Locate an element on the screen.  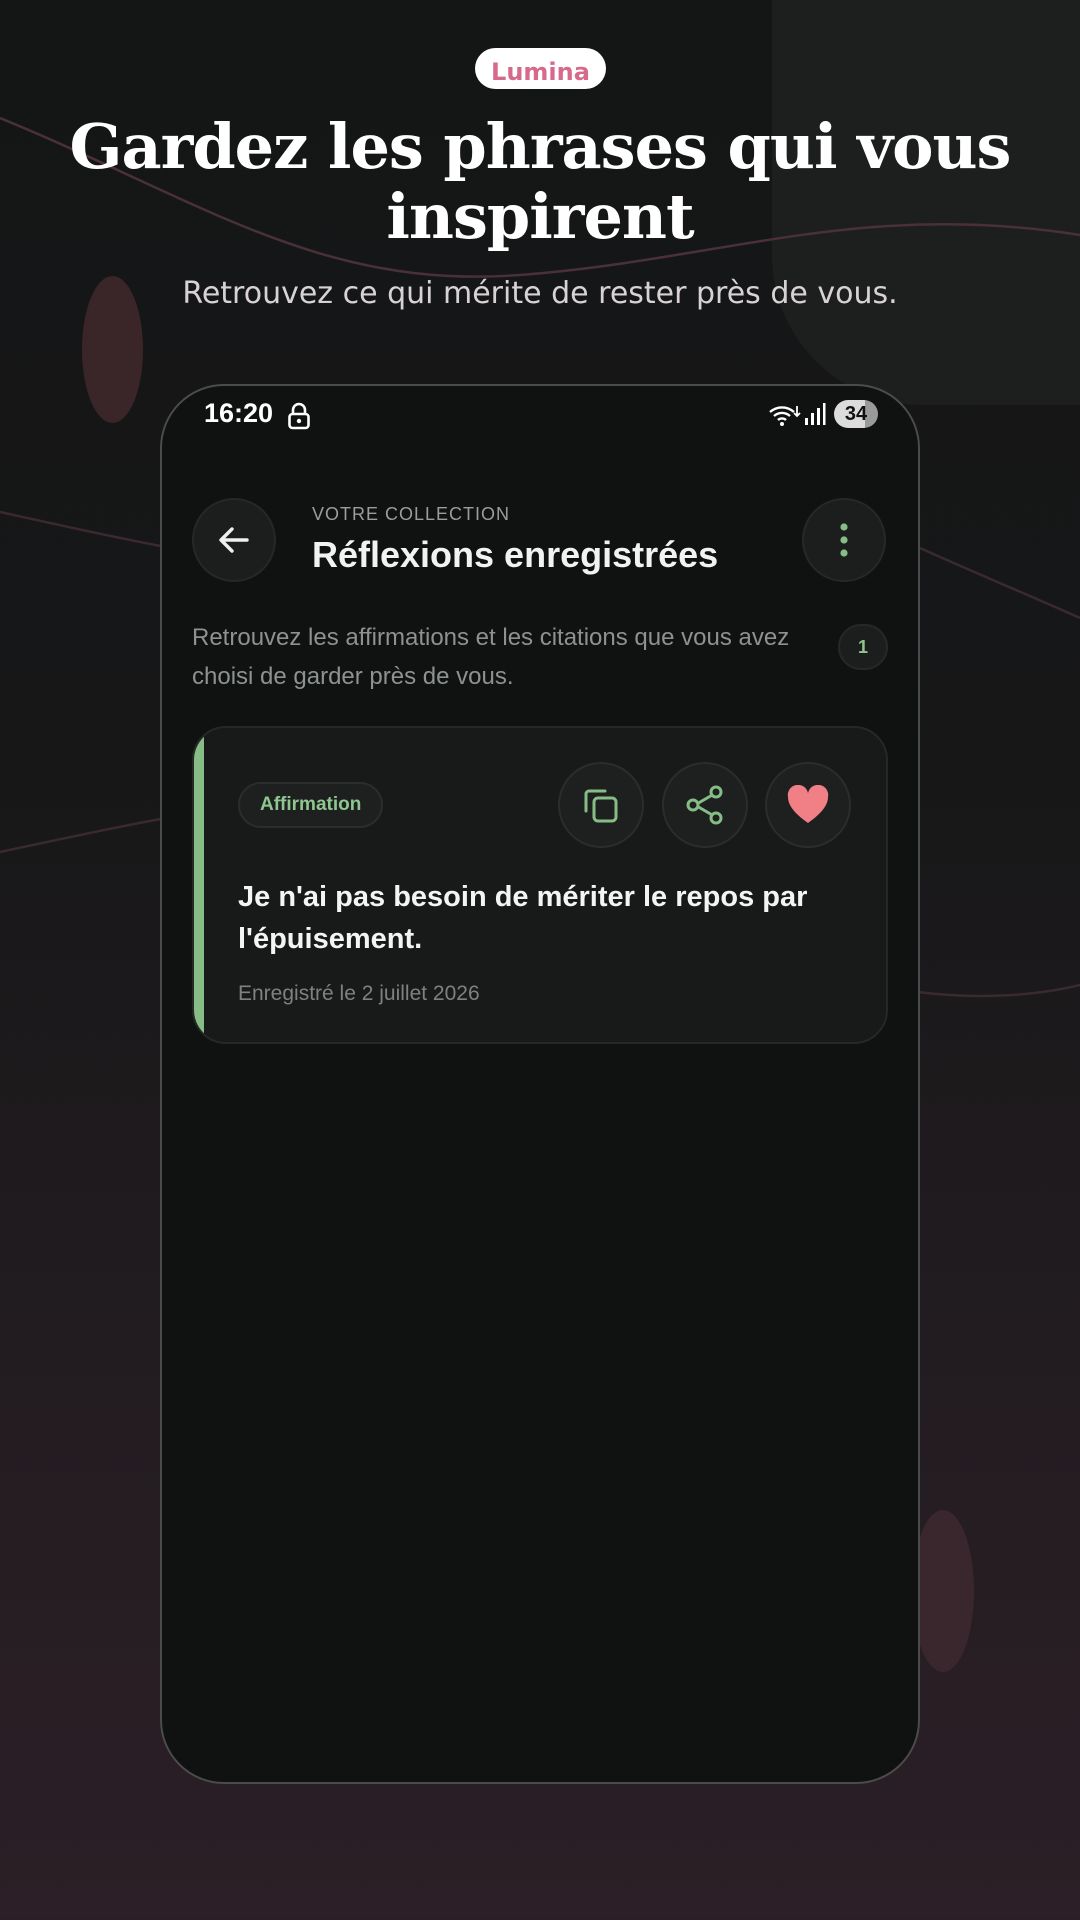
promo-headline: Gardez les phrases qui vous inspirent is located at coordinates (540, 181).